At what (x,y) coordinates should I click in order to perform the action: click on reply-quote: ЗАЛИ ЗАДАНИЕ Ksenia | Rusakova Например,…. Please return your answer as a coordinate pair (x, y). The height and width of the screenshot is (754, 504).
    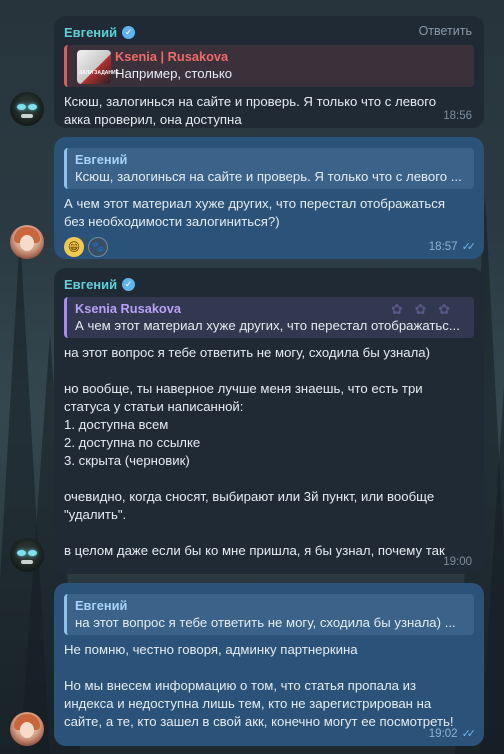
    Looking at the image, I should click on (269, 66).